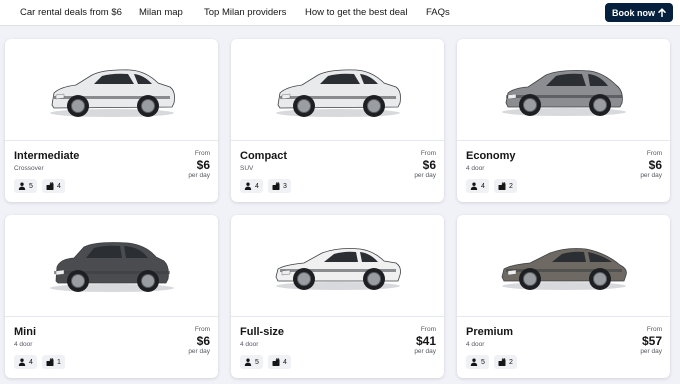 This screenshot has width=680, height=384. What do you see at coordinates (245, 13) in the screenshot?
I see `nav-link-providers: Top Milan providers` at bounding box center [245, 13].